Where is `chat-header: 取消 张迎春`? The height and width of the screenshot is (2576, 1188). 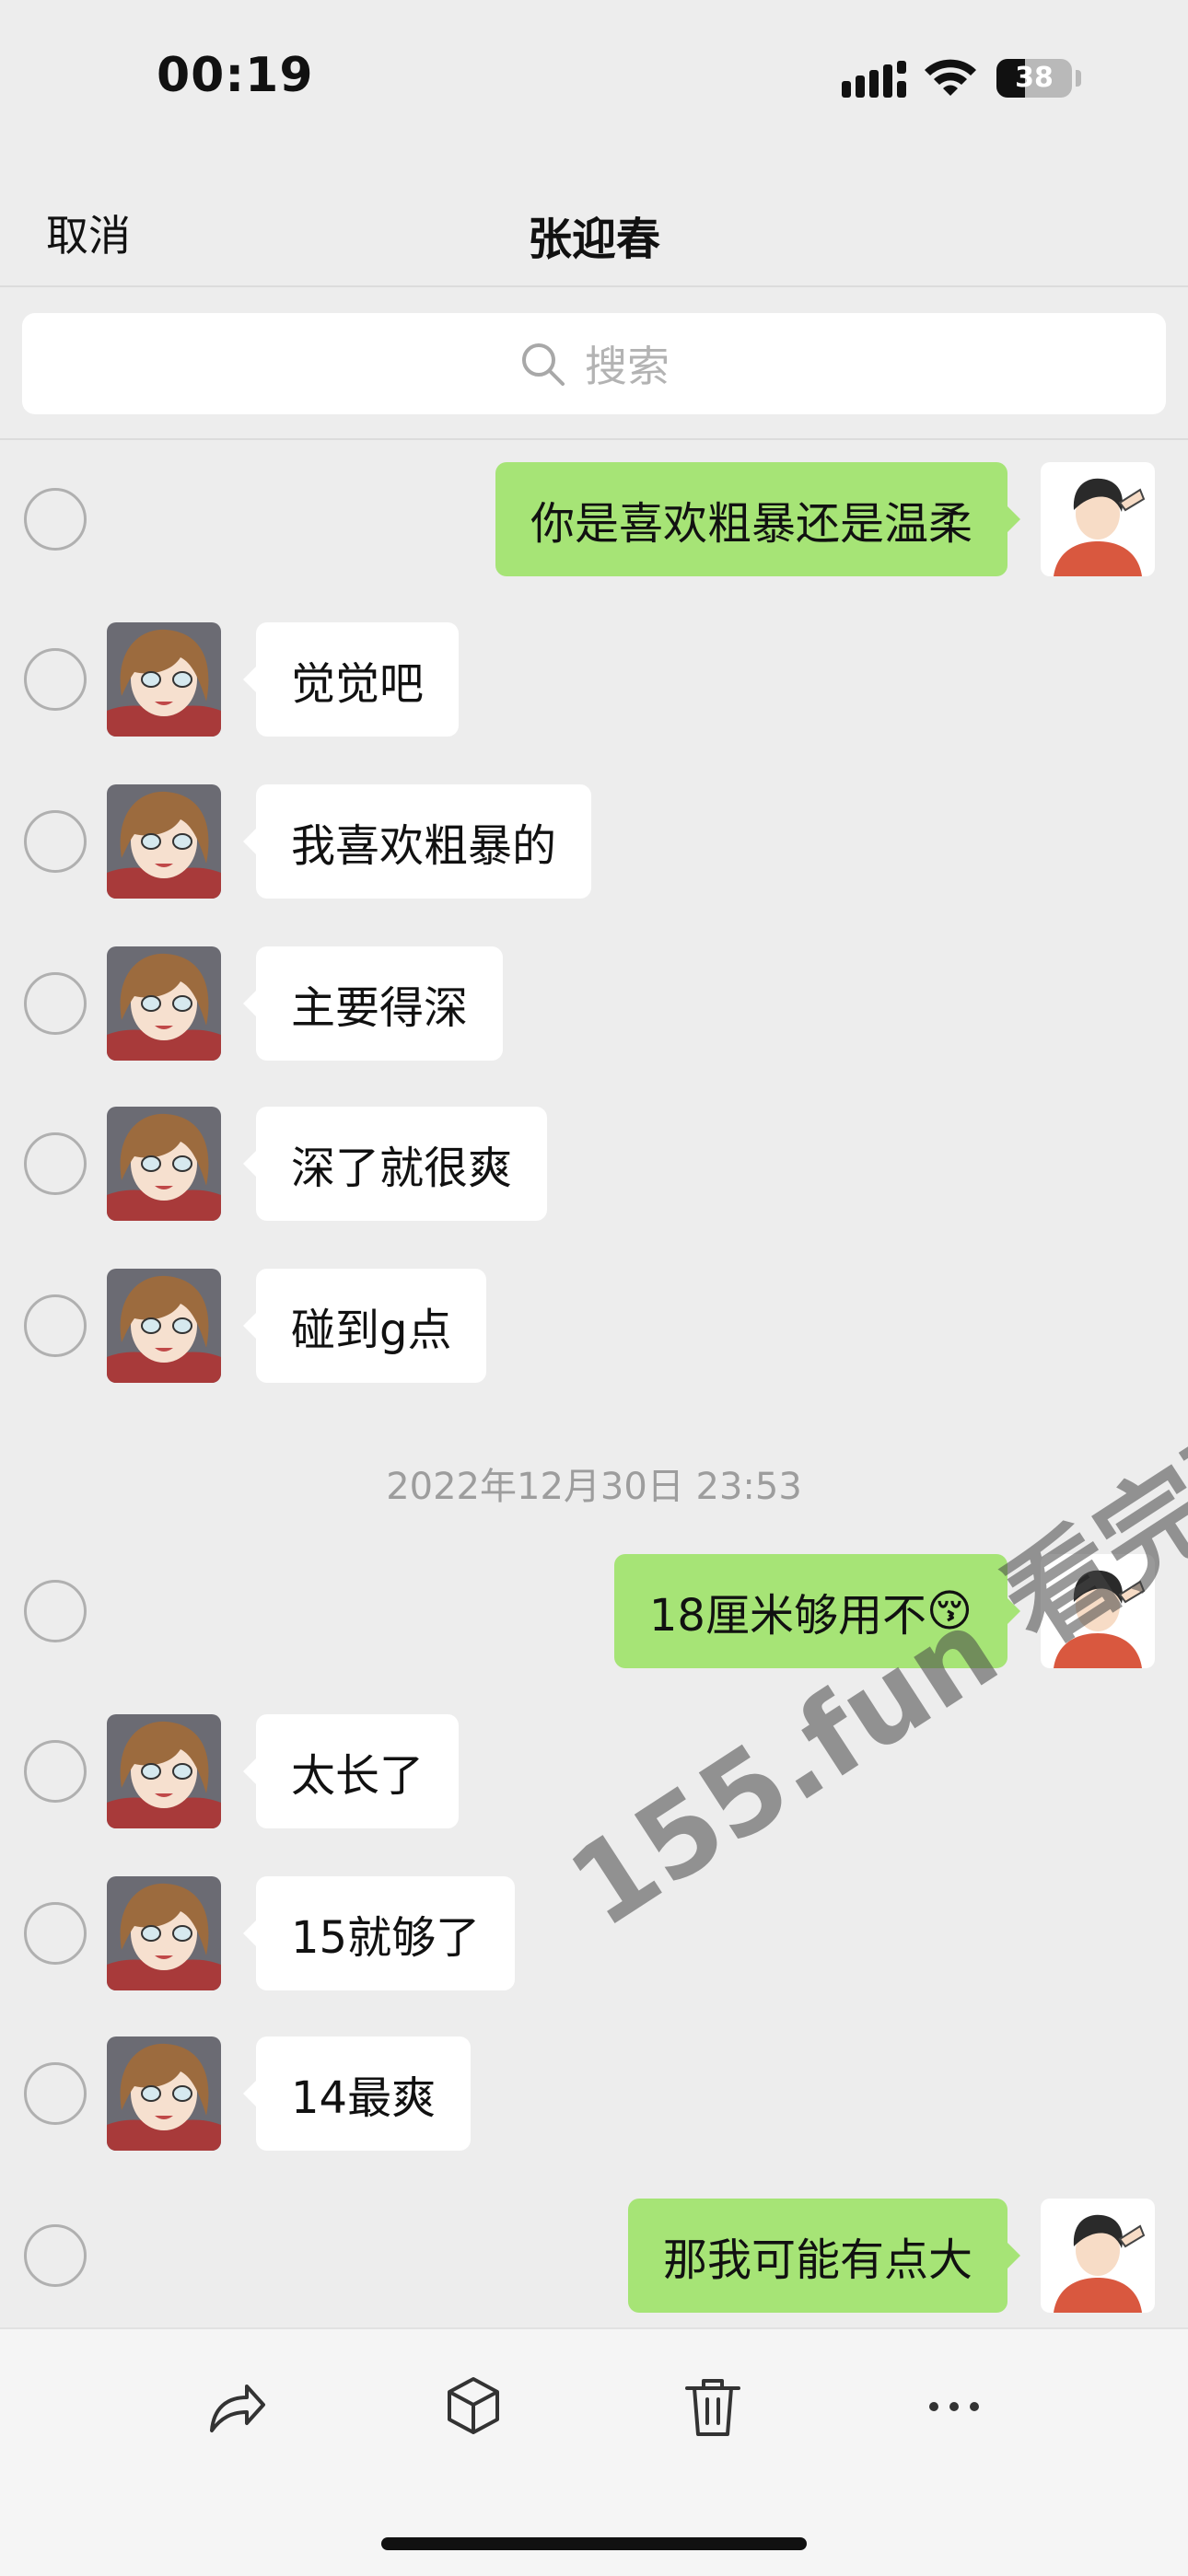
chat-header: 取消 张迎春 is located at coordinates (594, 234).